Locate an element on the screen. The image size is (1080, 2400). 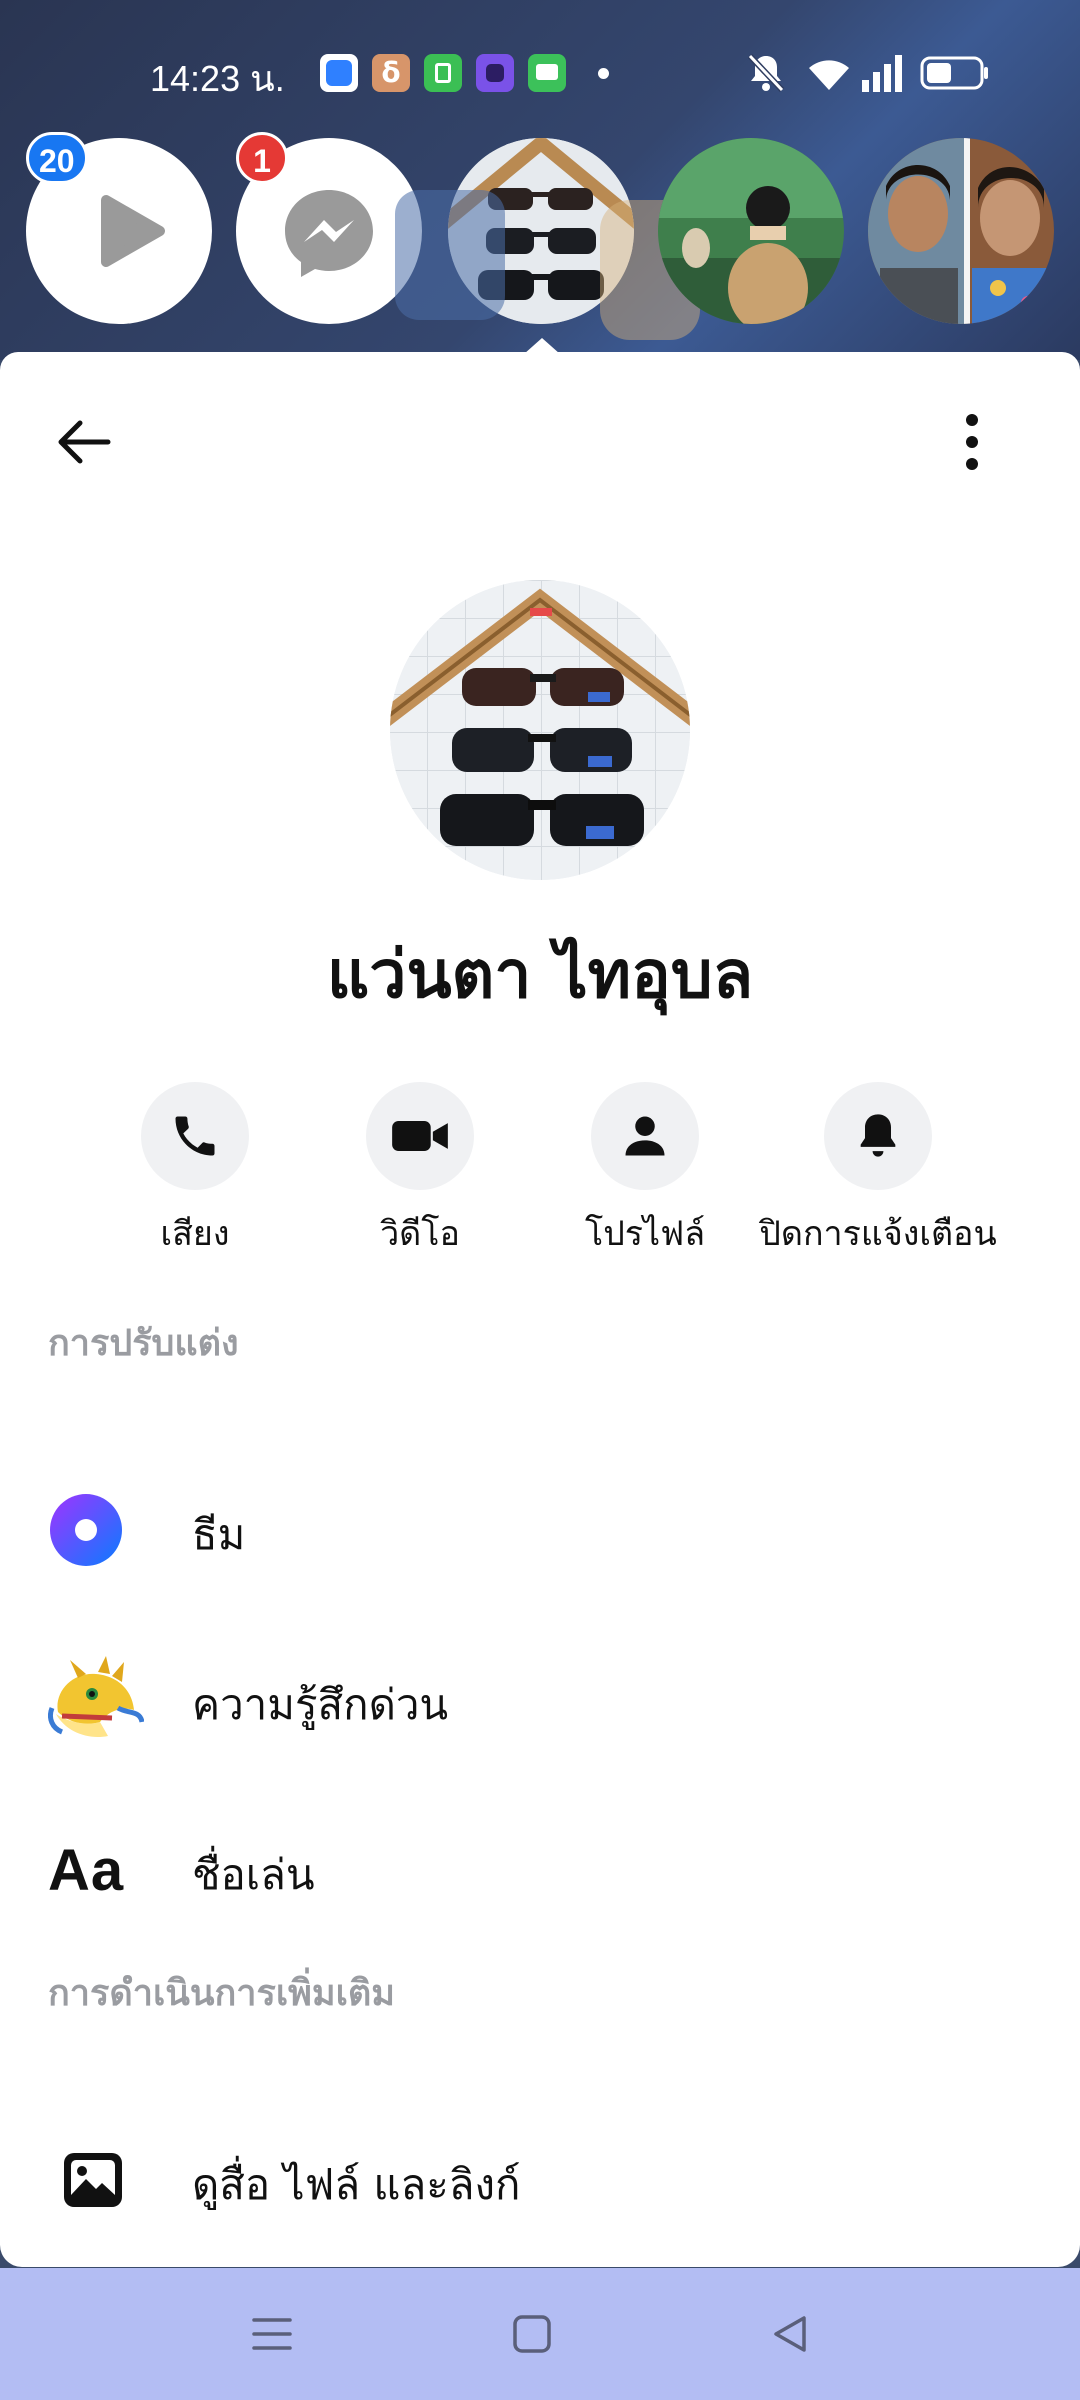
sunglasses-profile-photo is located at coordinates (540, 730).